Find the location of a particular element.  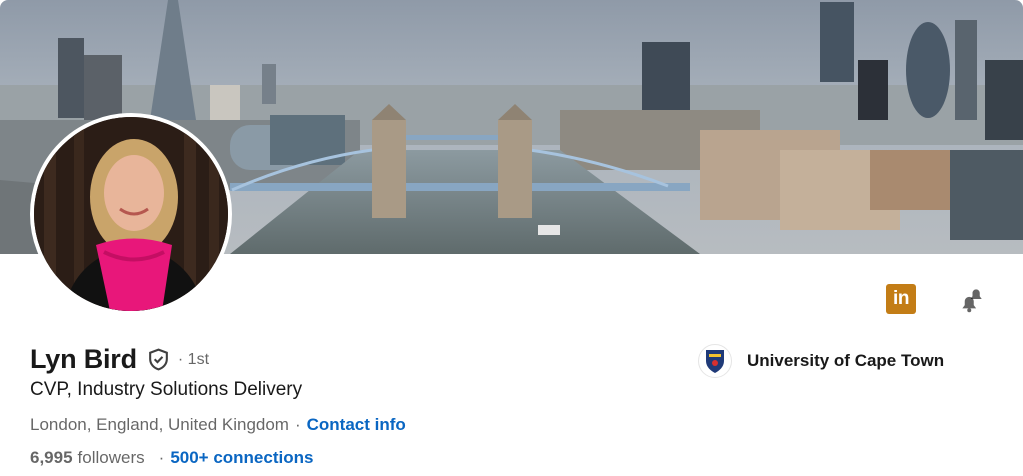

connection-degree: · 1st is located at coordinates (193, 359).